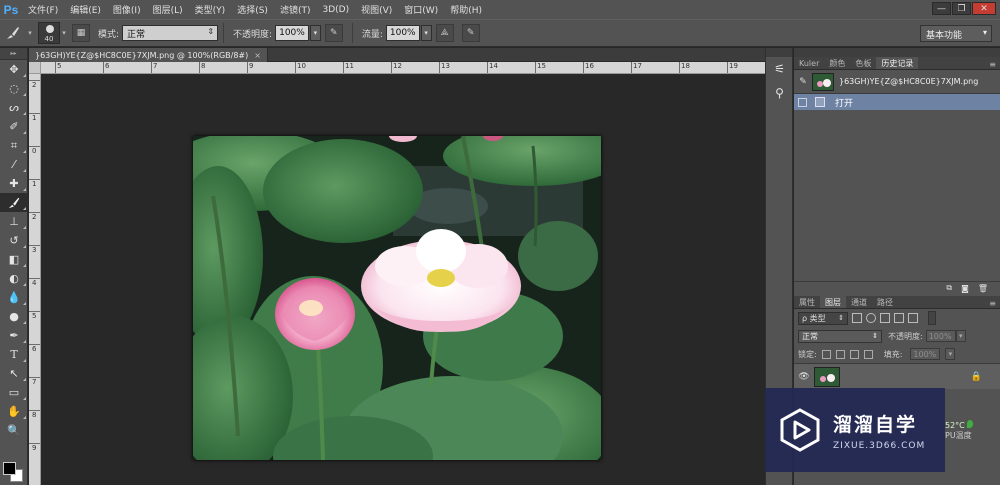  What do you see at coordinates (35, 68) in the screenshot?
I see `ruler-origin` at bounding box center [35, 68].